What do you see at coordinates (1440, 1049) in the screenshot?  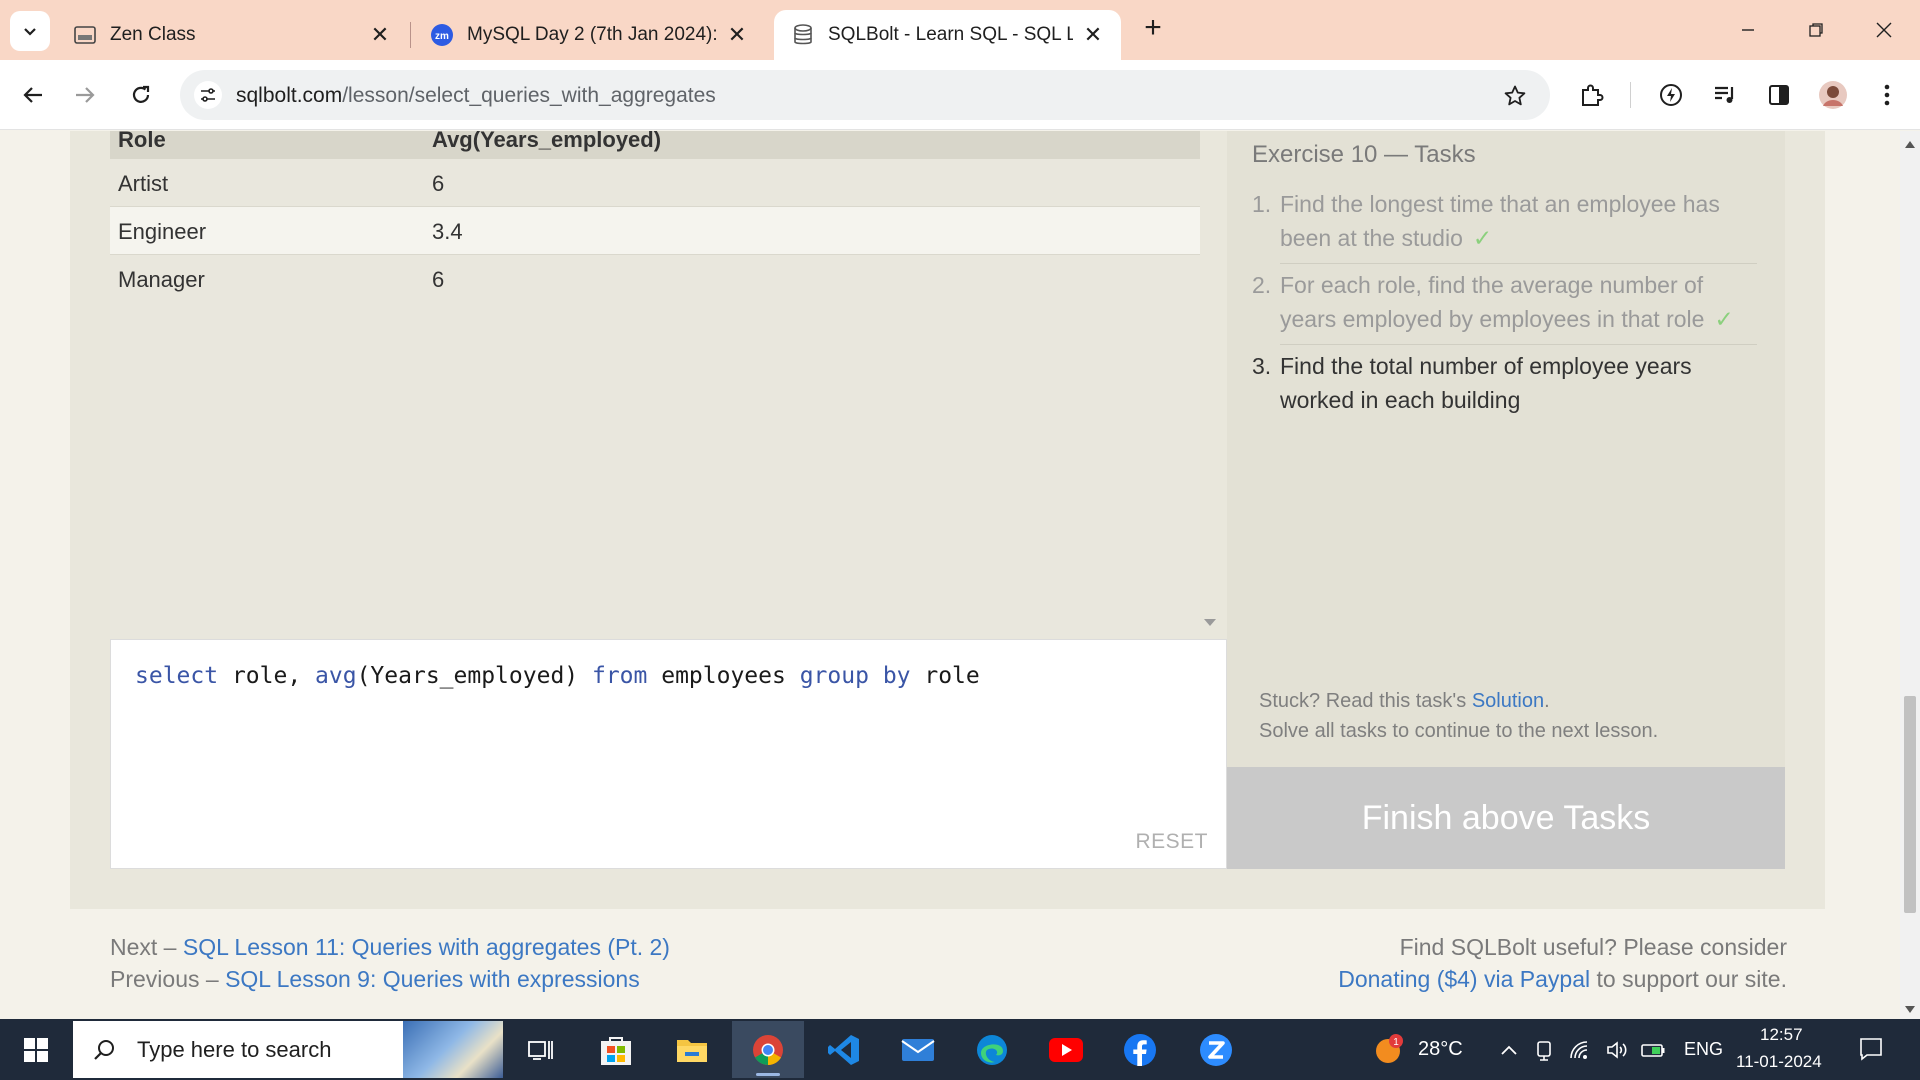 I see `weather-temperature: 28°C` at bounding box center [1440, 1049].